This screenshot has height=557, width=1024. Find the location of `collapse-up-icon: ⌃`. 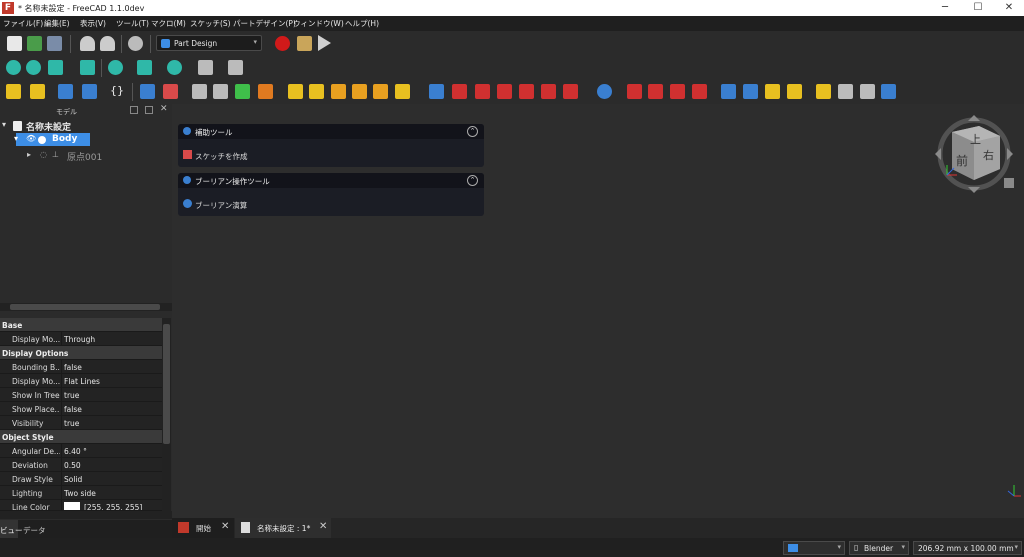

collapse-up-icon: ⌃ is located at coordinates (472, 131).